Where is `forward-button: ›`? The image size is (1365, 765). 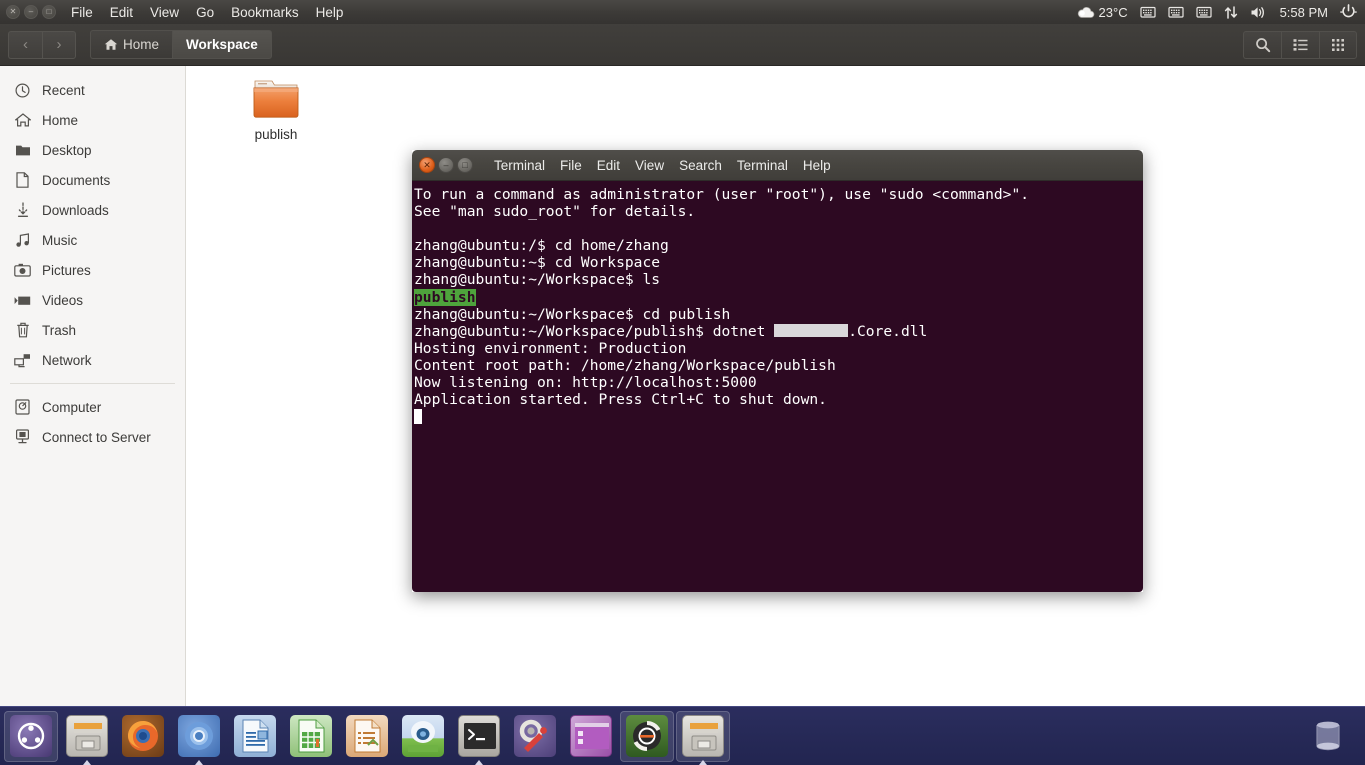
forward-button: › is located at coordinates (59, 44).